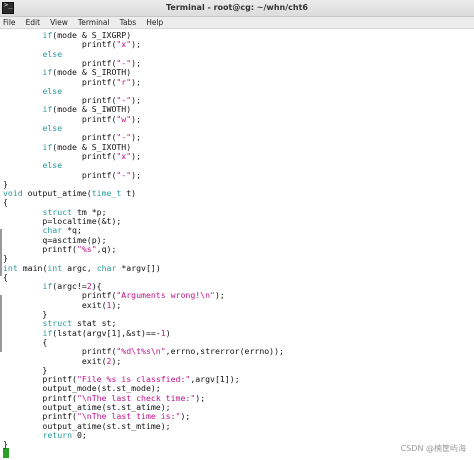 This screenshot has height=460, width=474. I want to click on watermark: CSDN @楠筐屿海, so click(433, 448).